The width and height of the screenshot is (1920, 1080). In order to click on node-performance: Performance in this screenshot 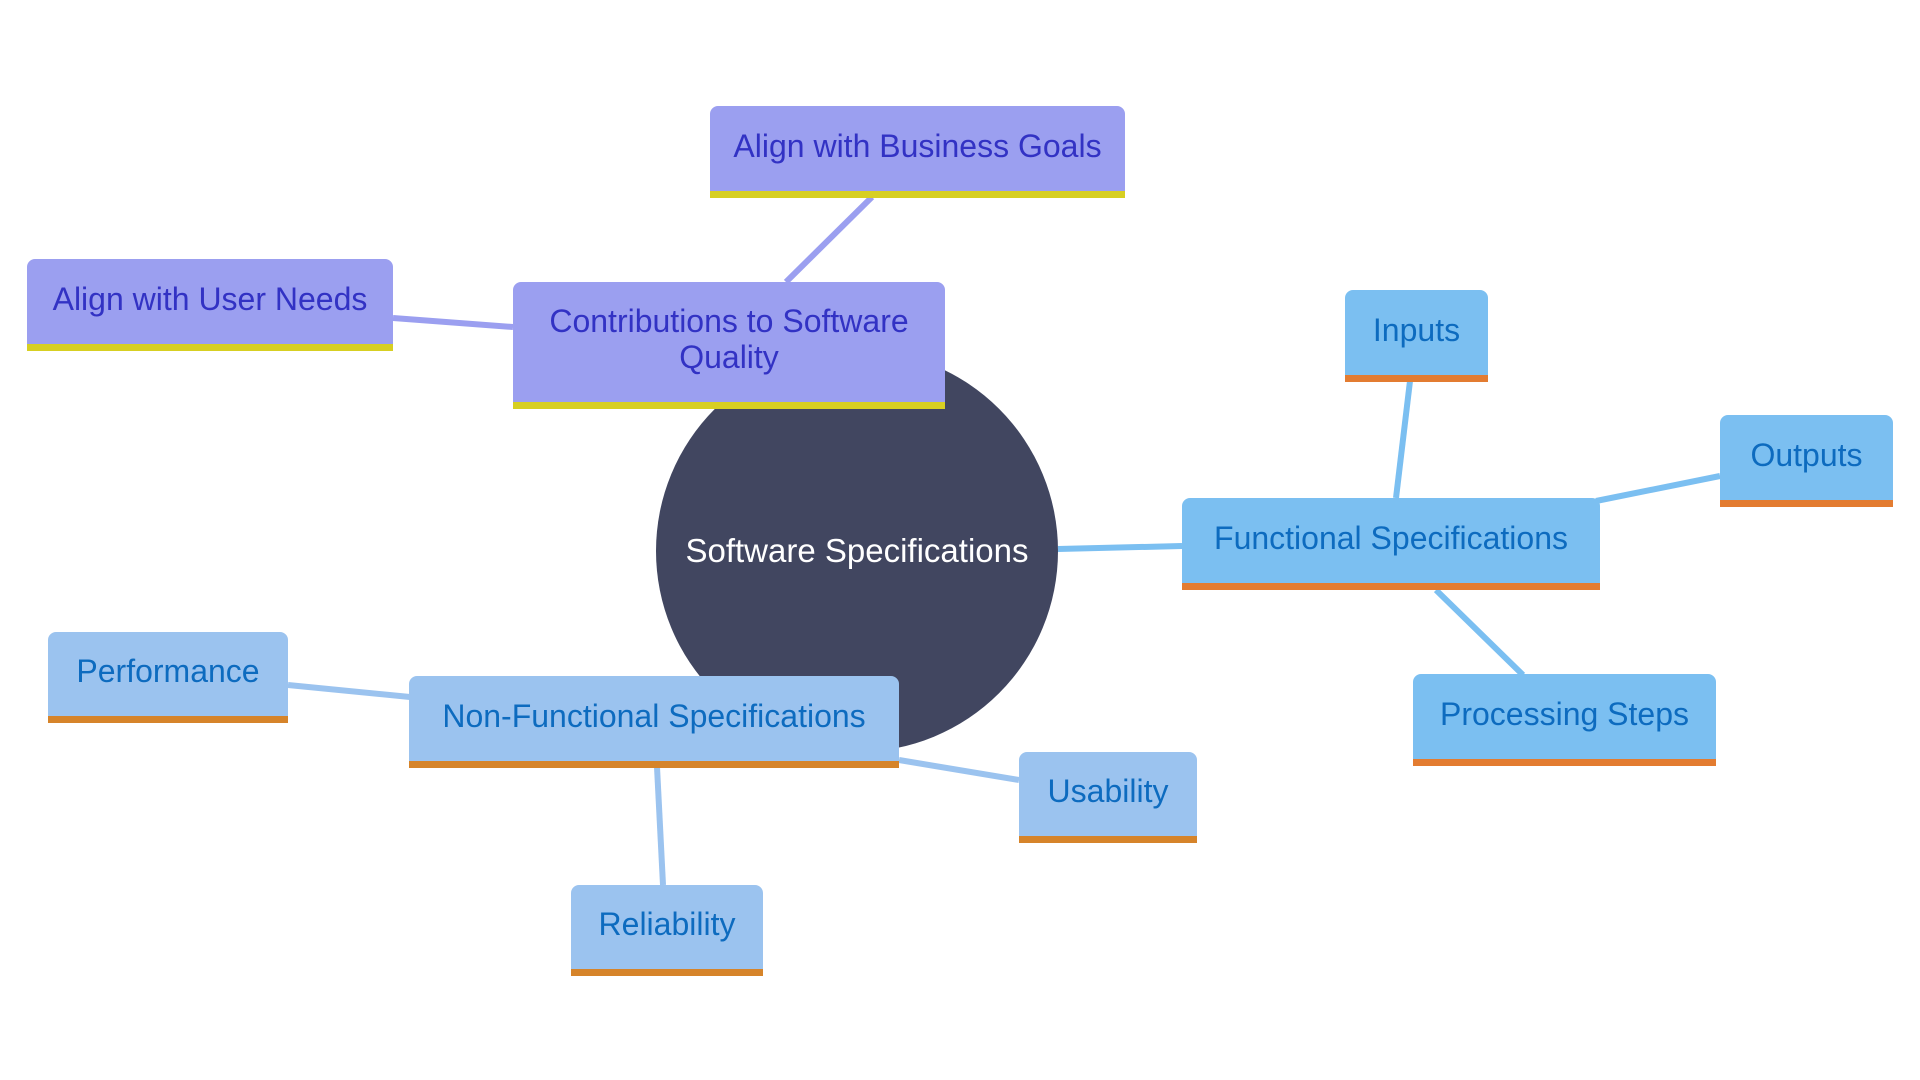, I will do `click(168, 677)`.